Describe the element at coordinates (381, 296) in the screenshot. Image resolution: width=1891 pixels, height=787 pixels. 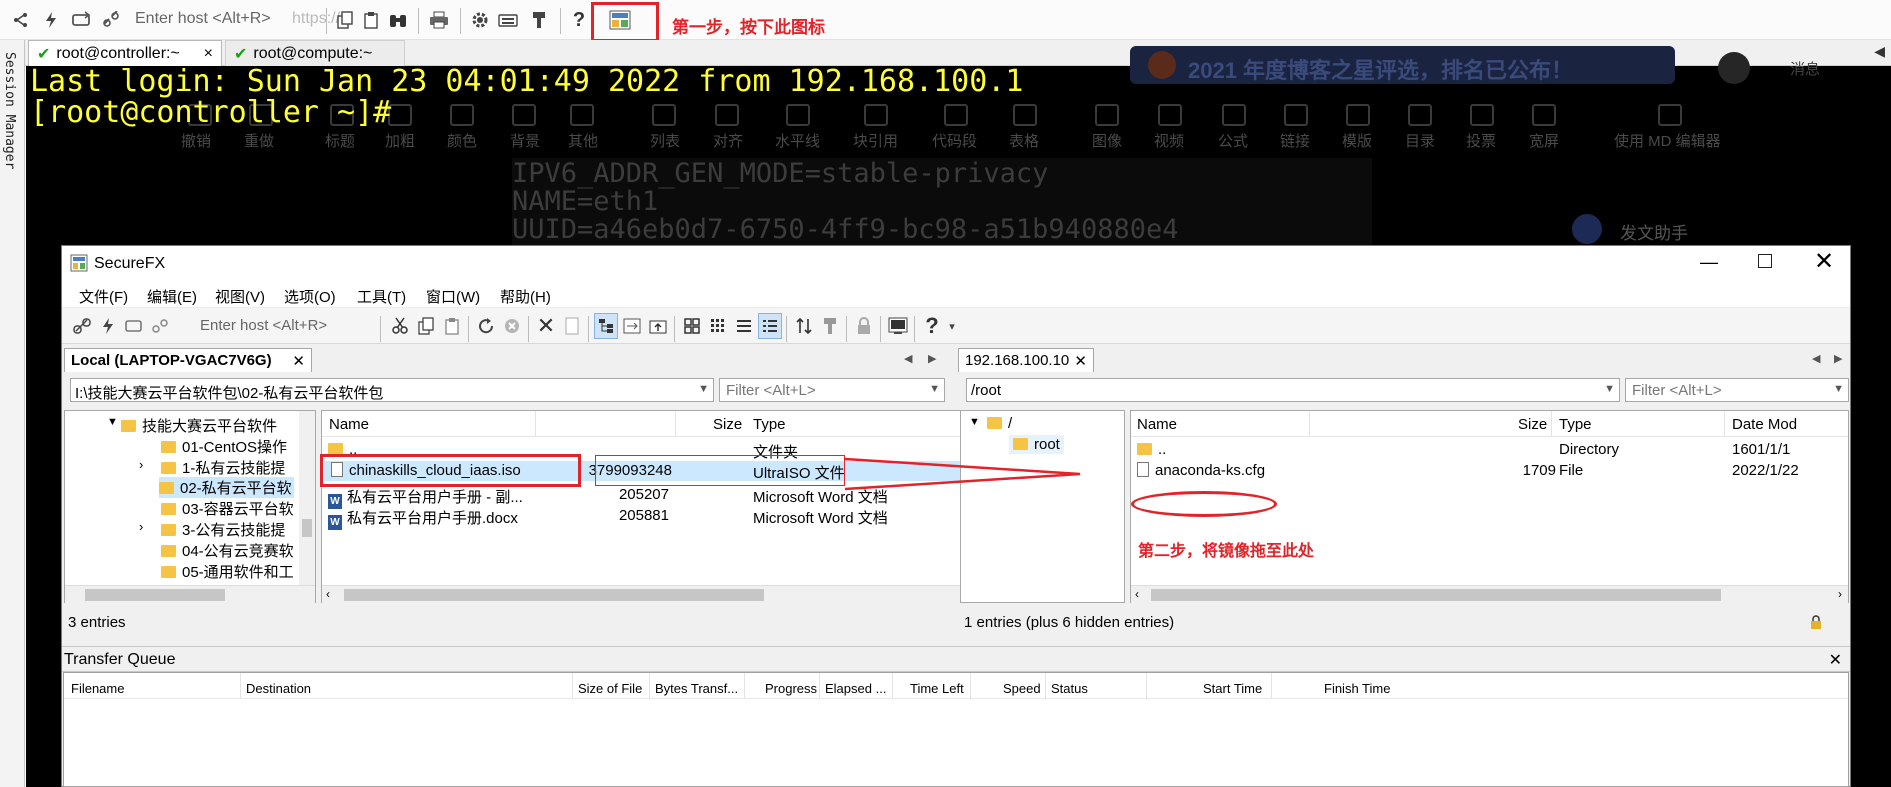
I see `menu-tools: 工具(T)` at that location.